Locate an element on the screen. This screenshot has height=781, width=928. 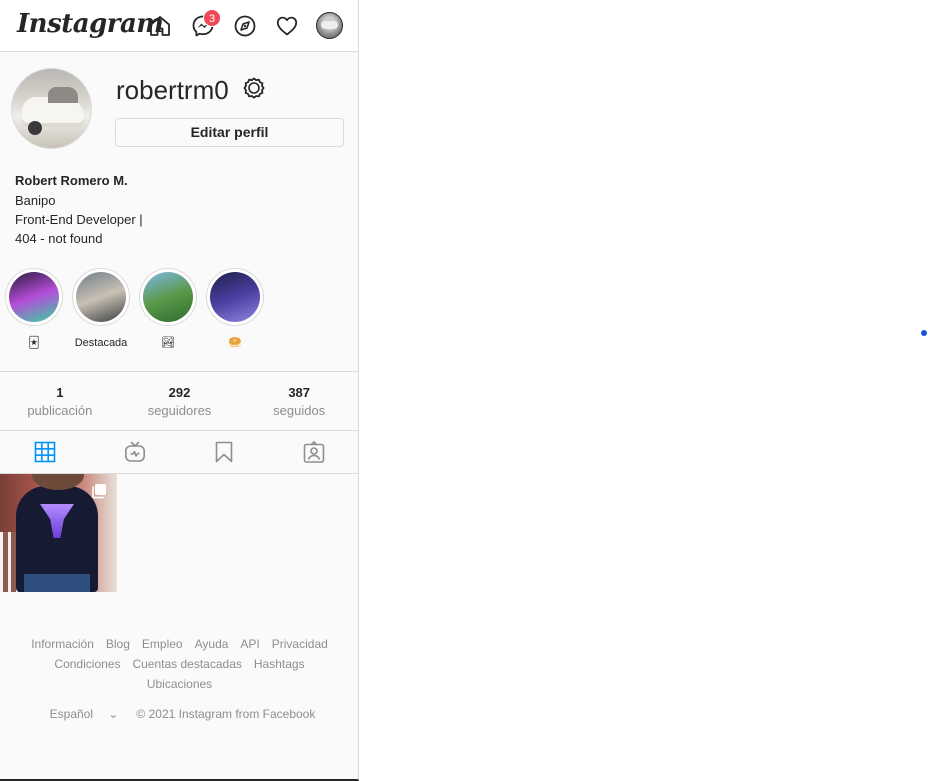
chevron-down-icon: ⌄ is located at coordinates (113, 714).